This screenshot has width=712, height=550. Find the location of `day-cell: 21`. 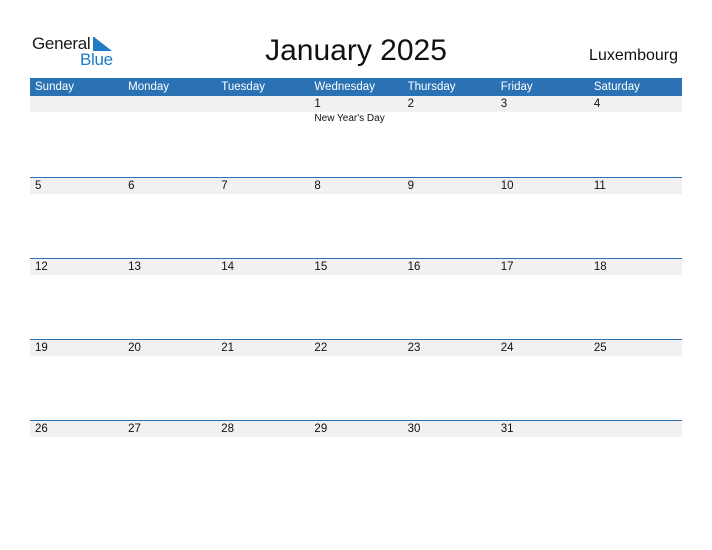

day-cell: 21 is located at coordinates (262, 348).